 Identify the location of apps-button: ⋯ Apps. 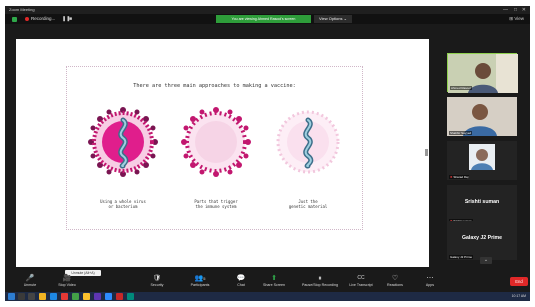
(430, 281).